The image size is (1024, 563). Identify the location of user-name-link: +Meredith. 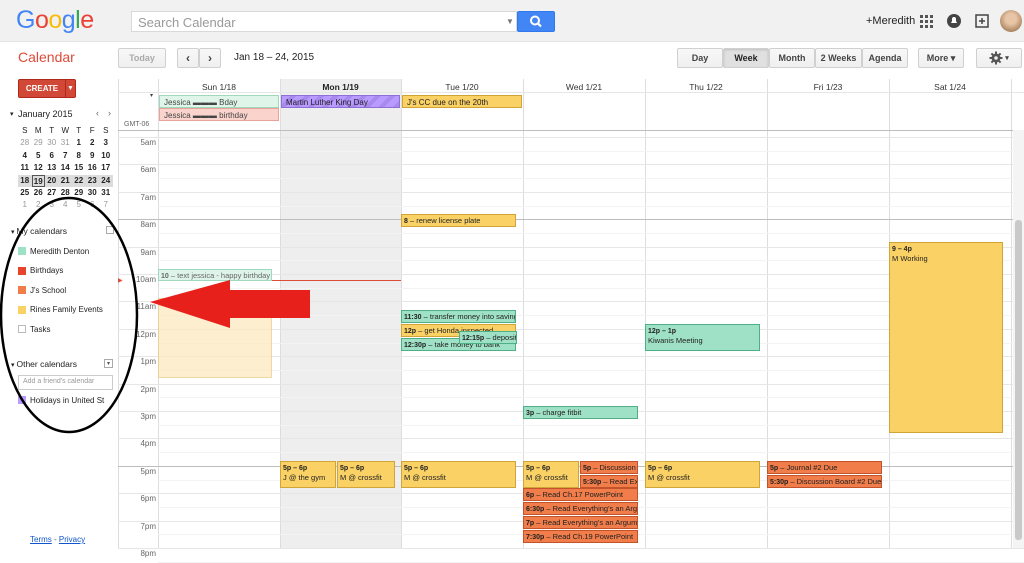
(890, 21).